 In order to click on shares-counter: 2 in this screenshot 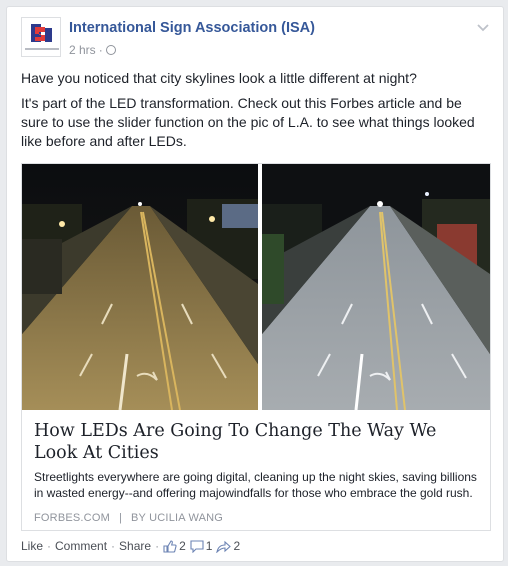, I will do `click(228, 546)`.